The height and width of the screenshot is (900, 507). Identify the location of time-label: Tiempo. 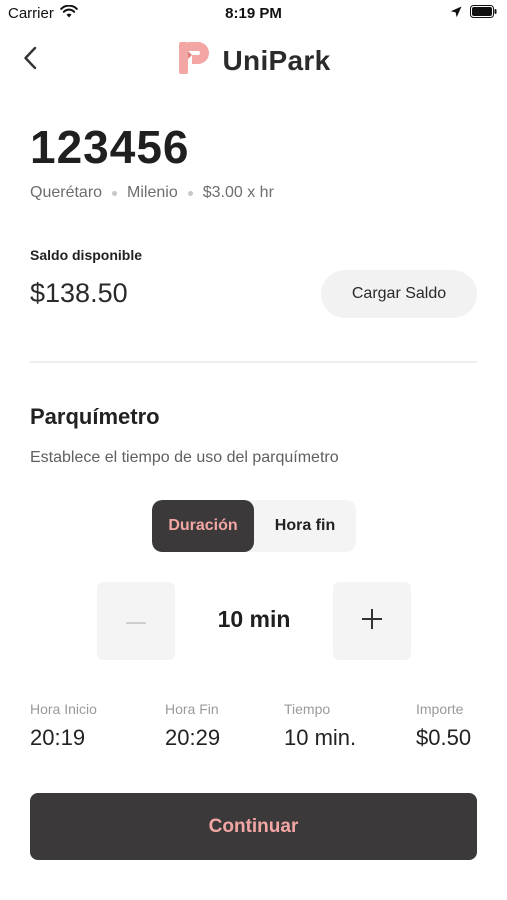
(307, 709).